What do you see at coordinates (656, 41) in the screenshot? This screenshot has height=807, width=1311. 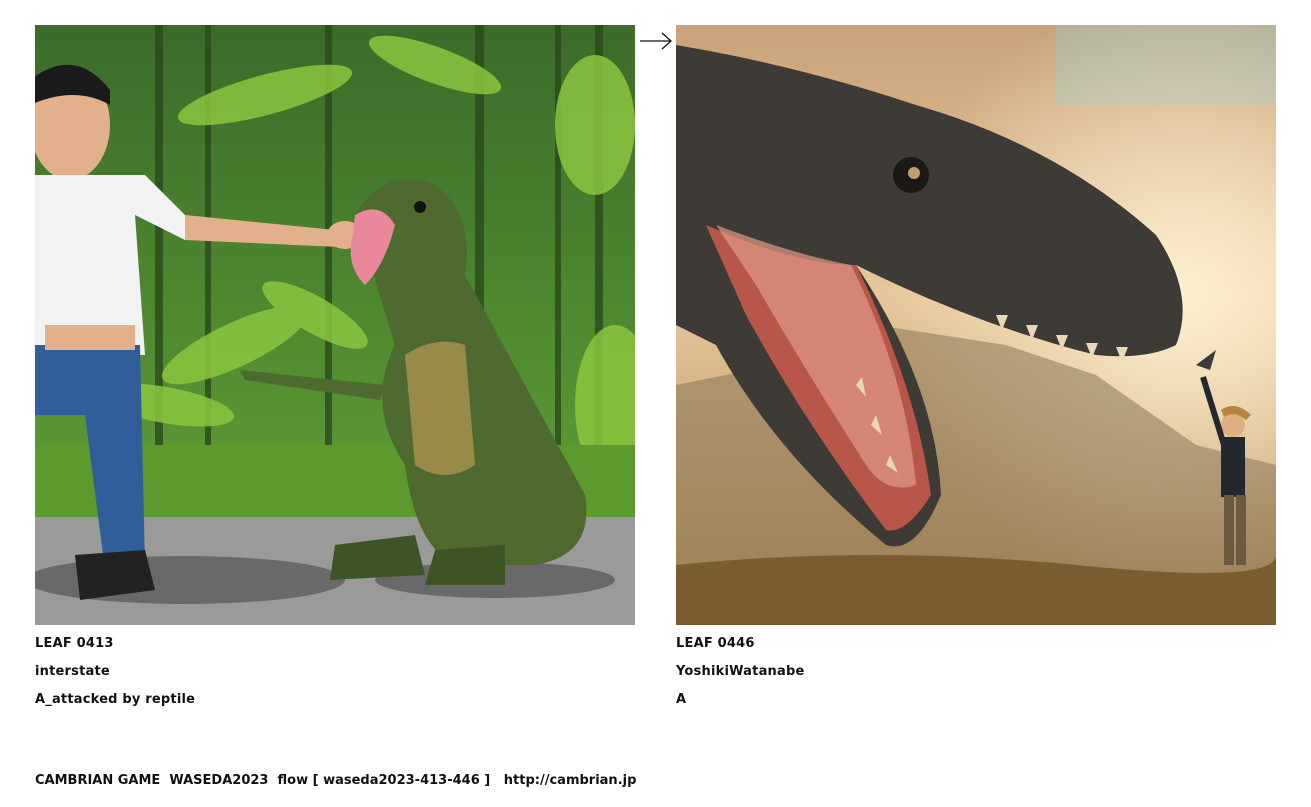 I see `right-arrow-icon` at bounding box center [656, 41].